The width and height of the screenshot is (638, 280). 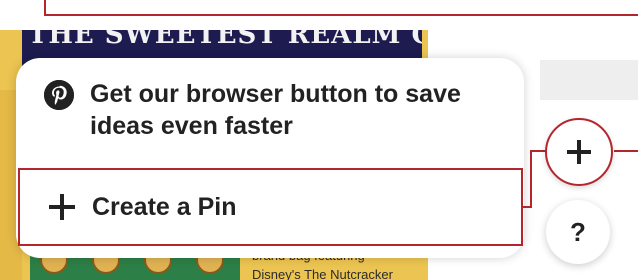 What do you see at coordinates (589, 80) in the screenshot?
I see `page-background-shade` at bounding box center [589, 80].